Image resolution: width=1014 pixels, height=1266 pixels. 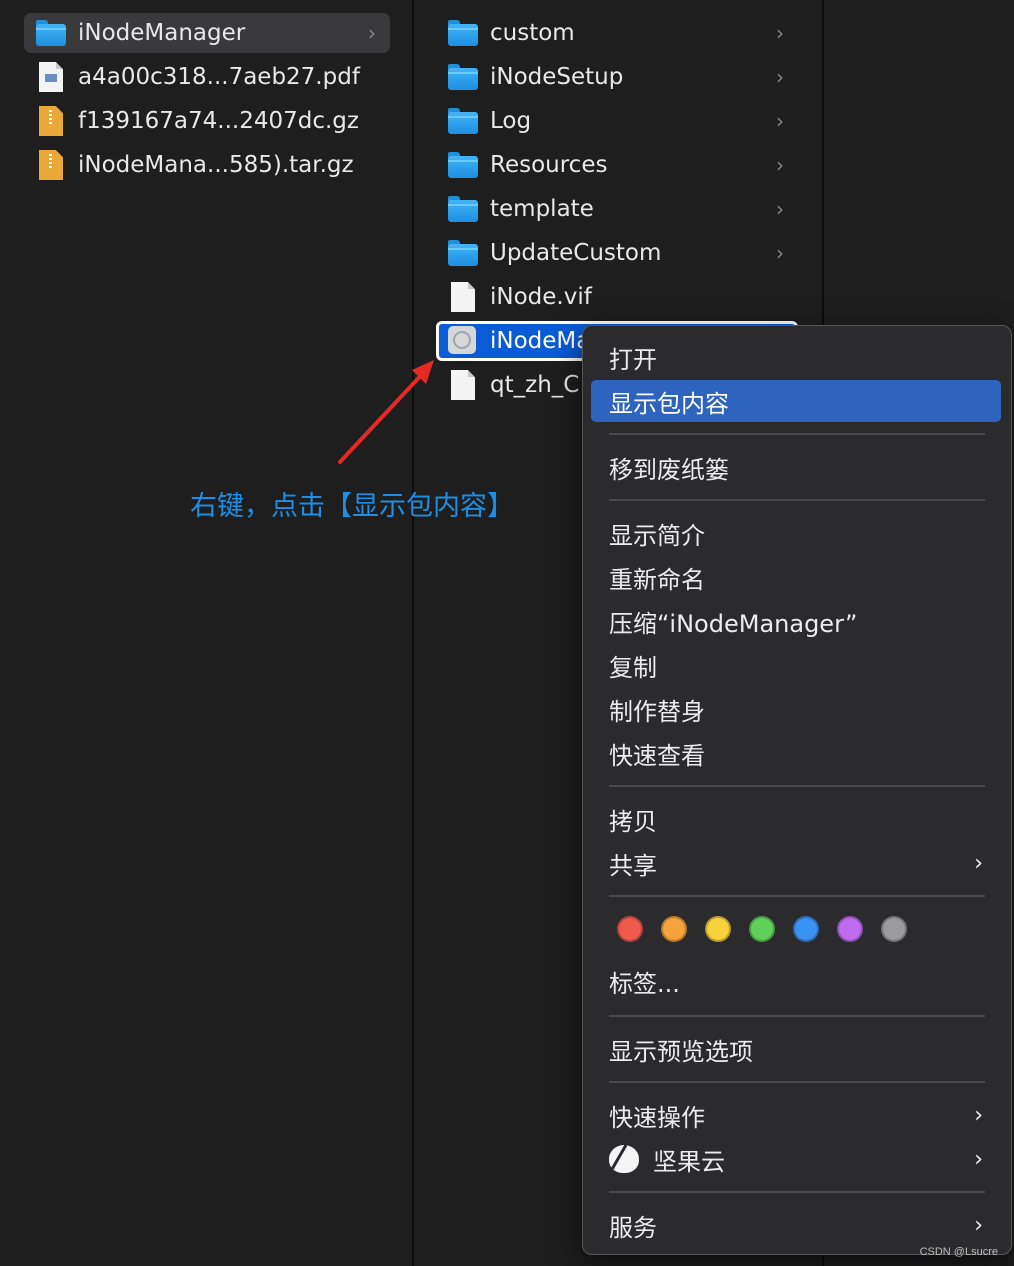 What do you see at coordinates (541, 297) in the screenshot?
I see `file-name: iNode.vif` at bounding box center [541, 297].